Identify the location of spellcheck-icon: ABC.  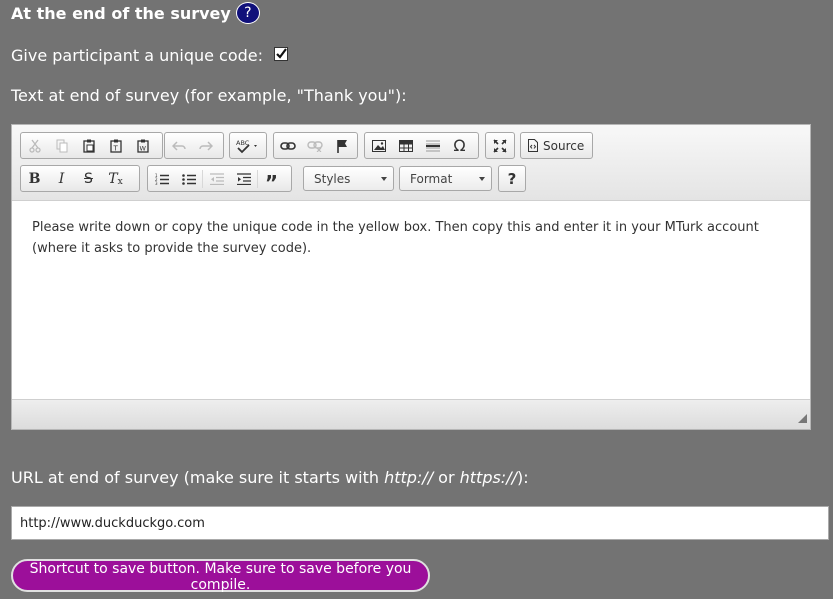
(248, 145).